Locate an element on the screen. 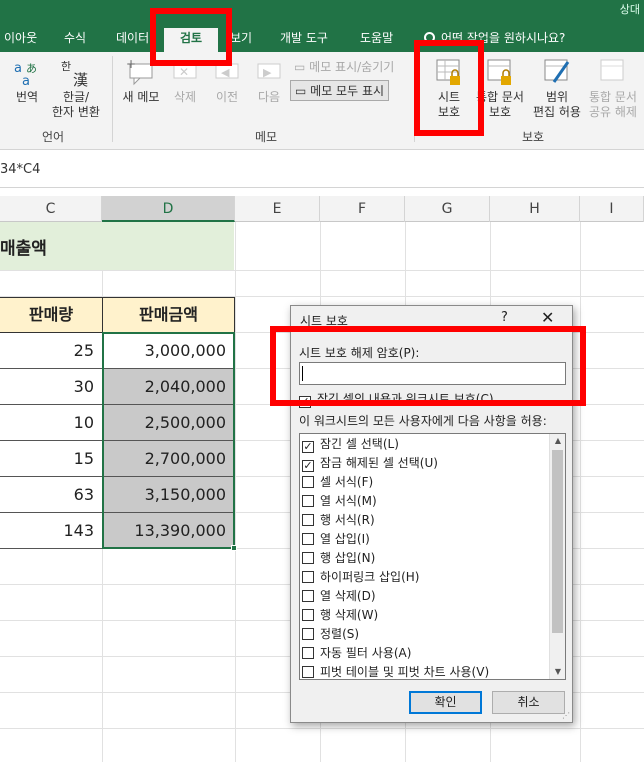 Image resolution: width=644 pixels, height=762 pixels. cell-qty: 63 is located at coordinates (51, 495).